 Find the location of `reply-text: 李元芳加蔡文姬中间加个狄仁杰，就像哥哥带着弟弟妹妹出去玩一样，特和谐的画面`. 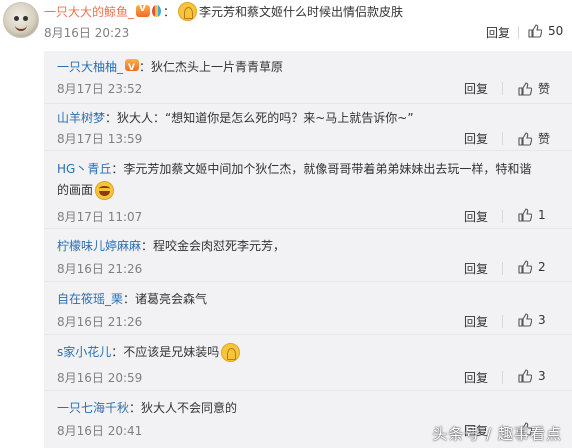

reply-text: 李元芳加蔡文姬中间加个狄仁杰，就像哥哥带着弟弟妹妹出去玩一样，特和谐的画面 is located at coordinates (294, 179).